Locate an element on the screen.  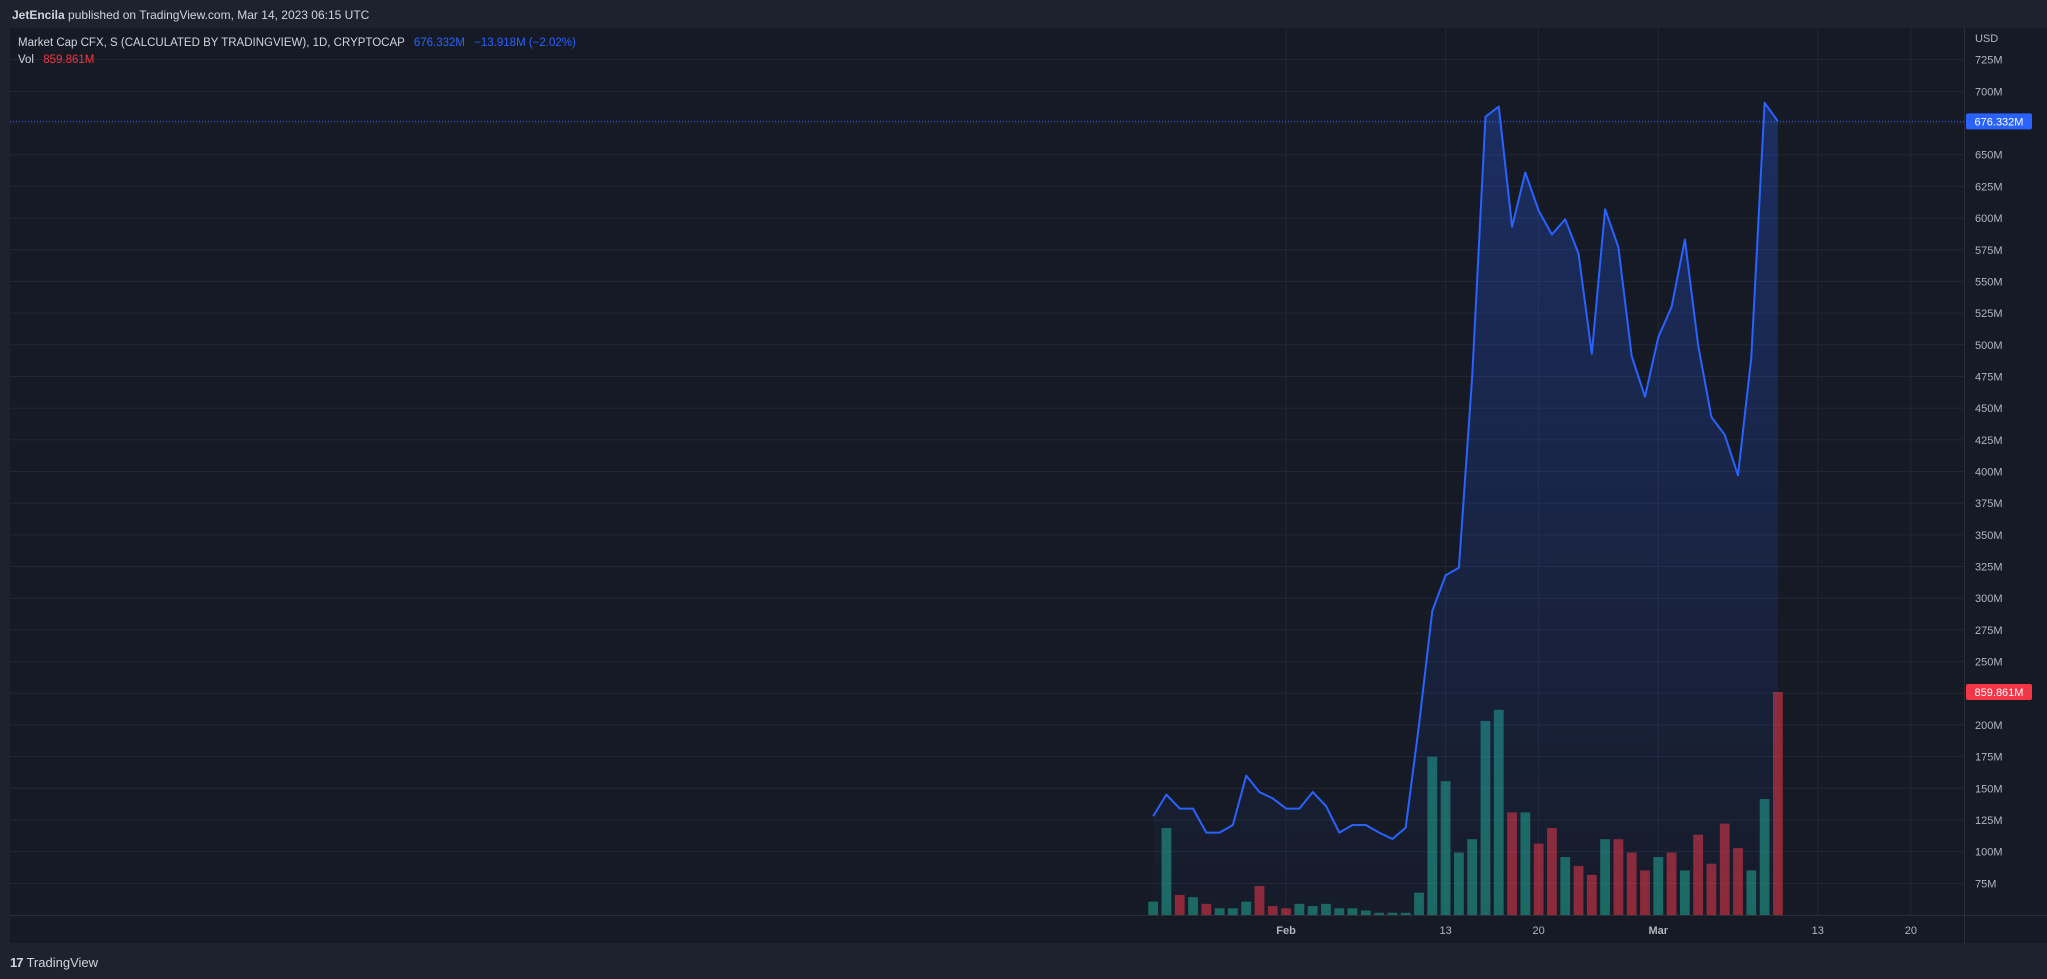
y-tick-label: 625M is located at coordinates (1989, 187).